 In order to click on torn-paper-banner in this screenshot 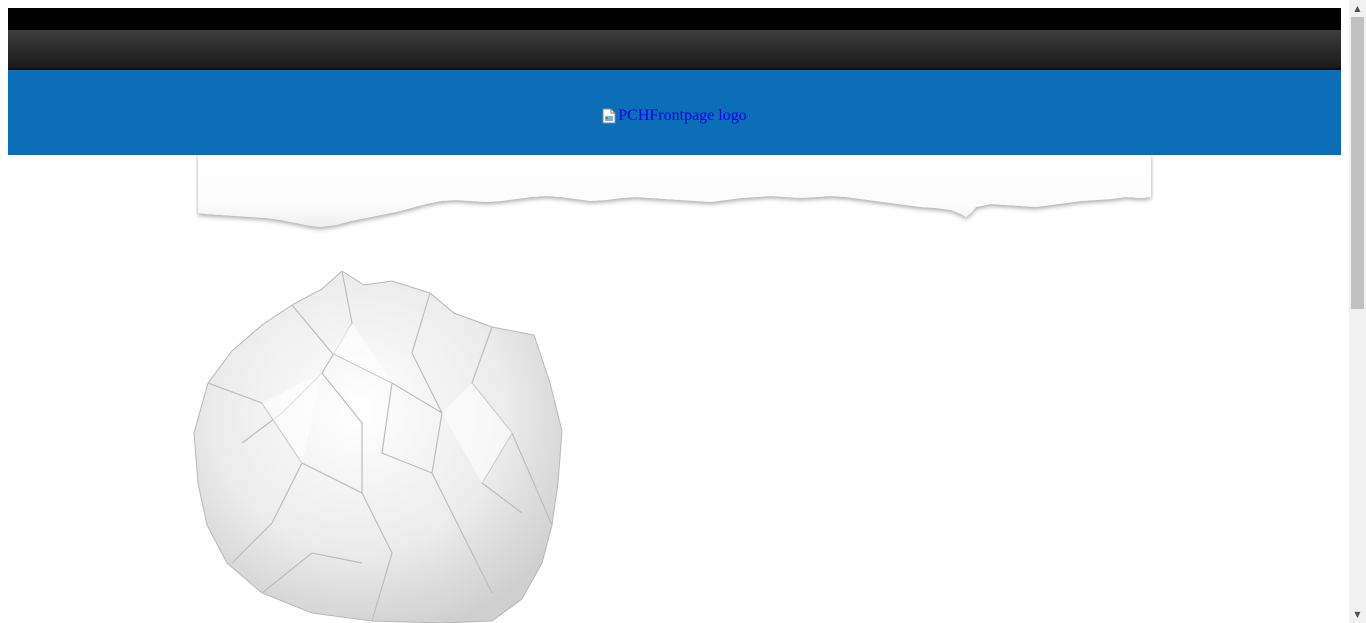, I will do `click(674, 191)`.